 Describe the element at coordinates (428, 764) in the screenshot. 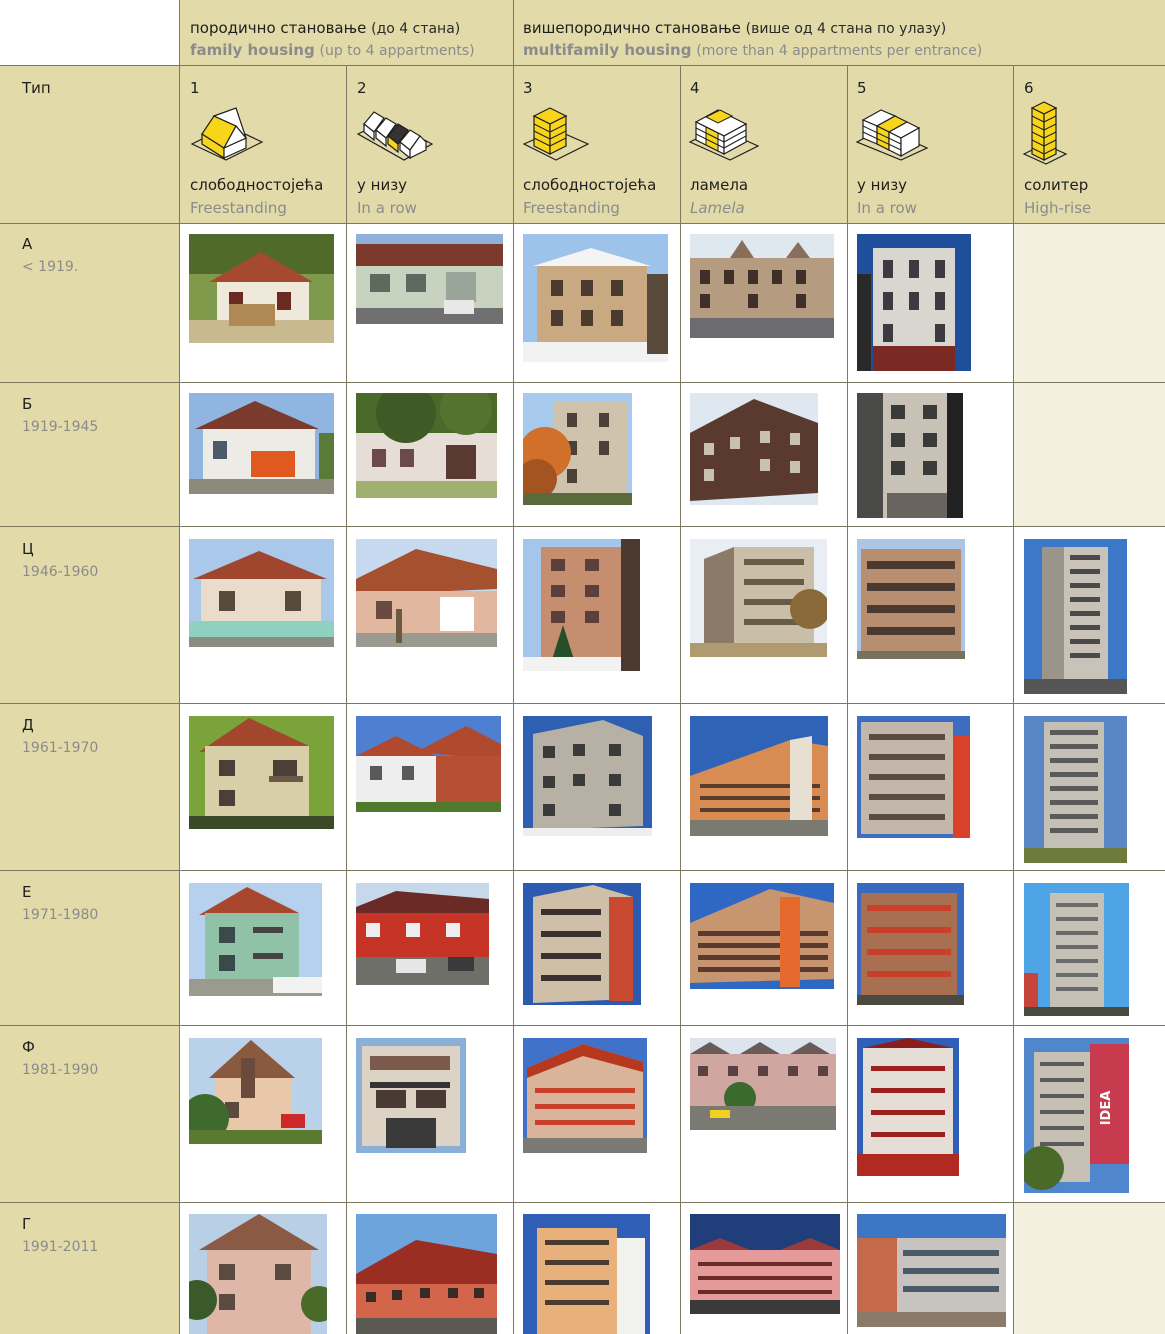

I see `photo-d2` at that location.